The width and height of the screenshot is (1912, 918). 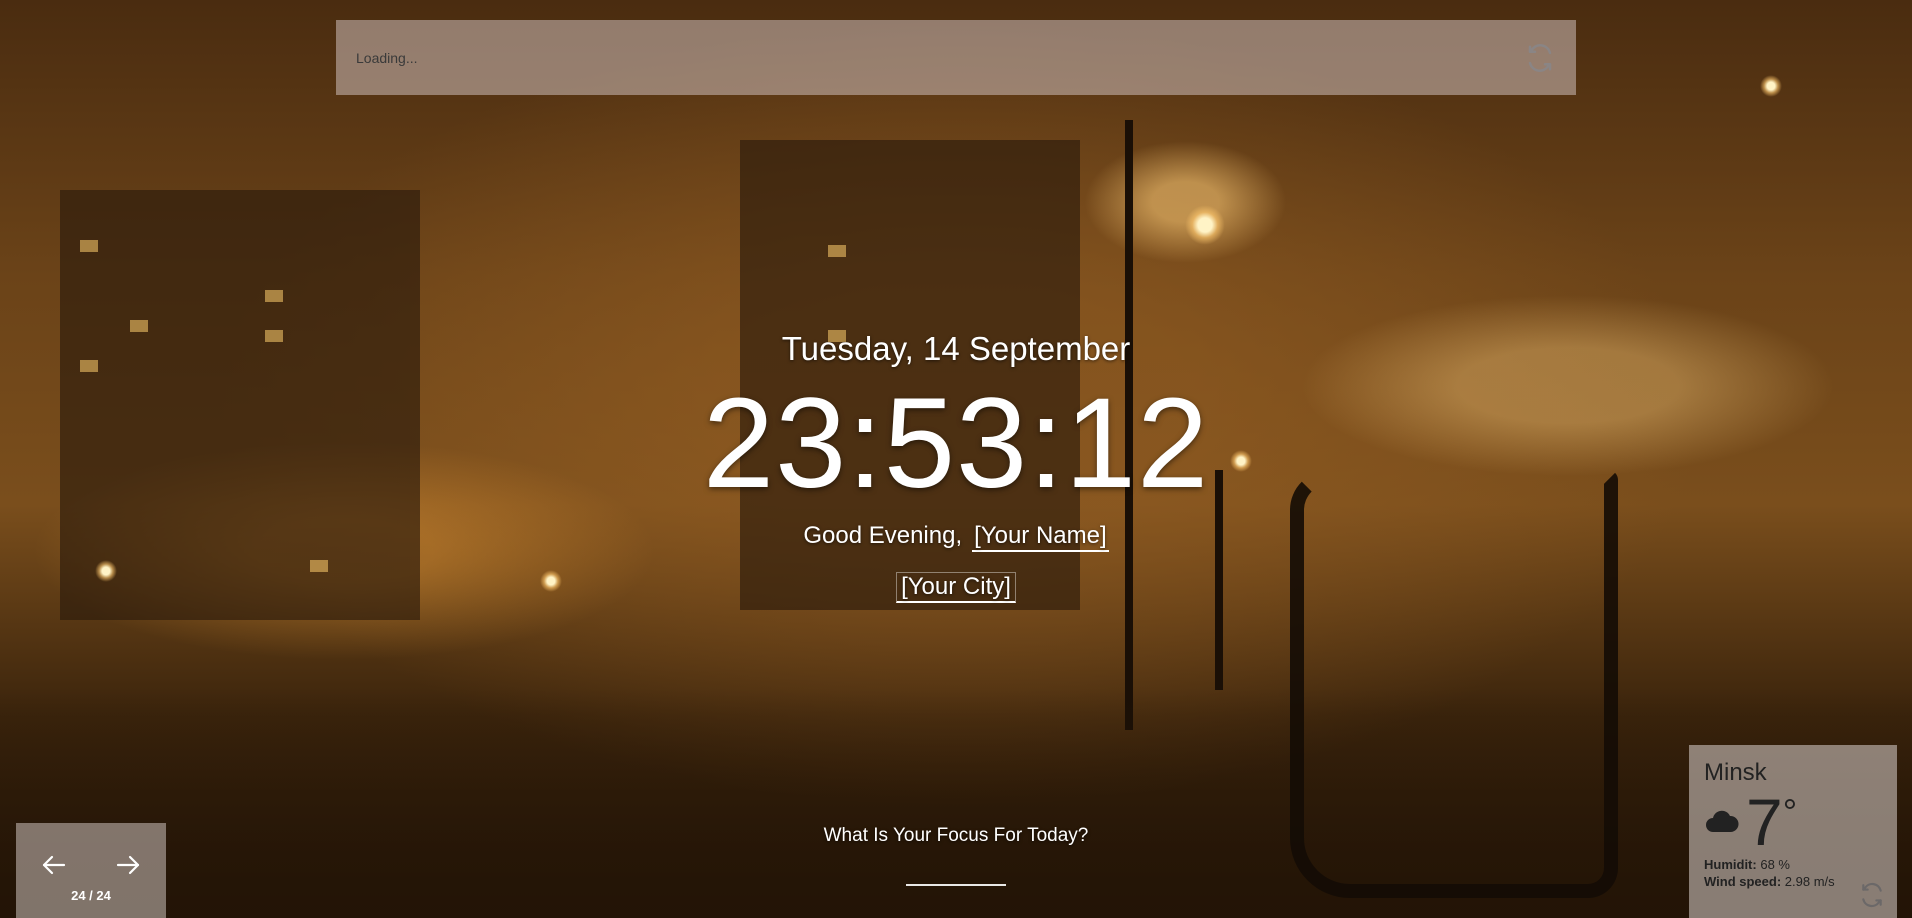 I want to click on weather-humidity: Humidit: 68 %, so click(x=1793, y=864).